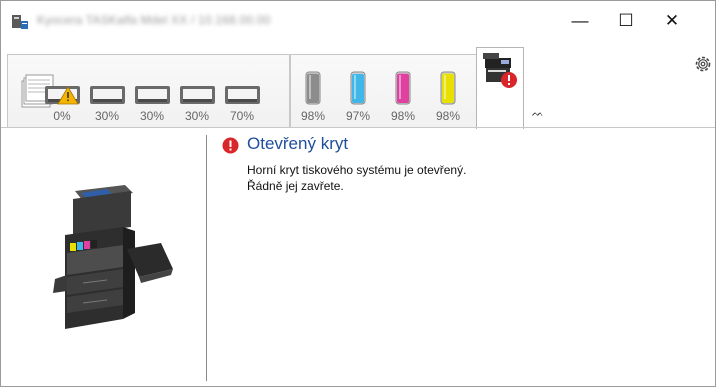  I want to click on maximize-button: ☐, so click(626, 21).